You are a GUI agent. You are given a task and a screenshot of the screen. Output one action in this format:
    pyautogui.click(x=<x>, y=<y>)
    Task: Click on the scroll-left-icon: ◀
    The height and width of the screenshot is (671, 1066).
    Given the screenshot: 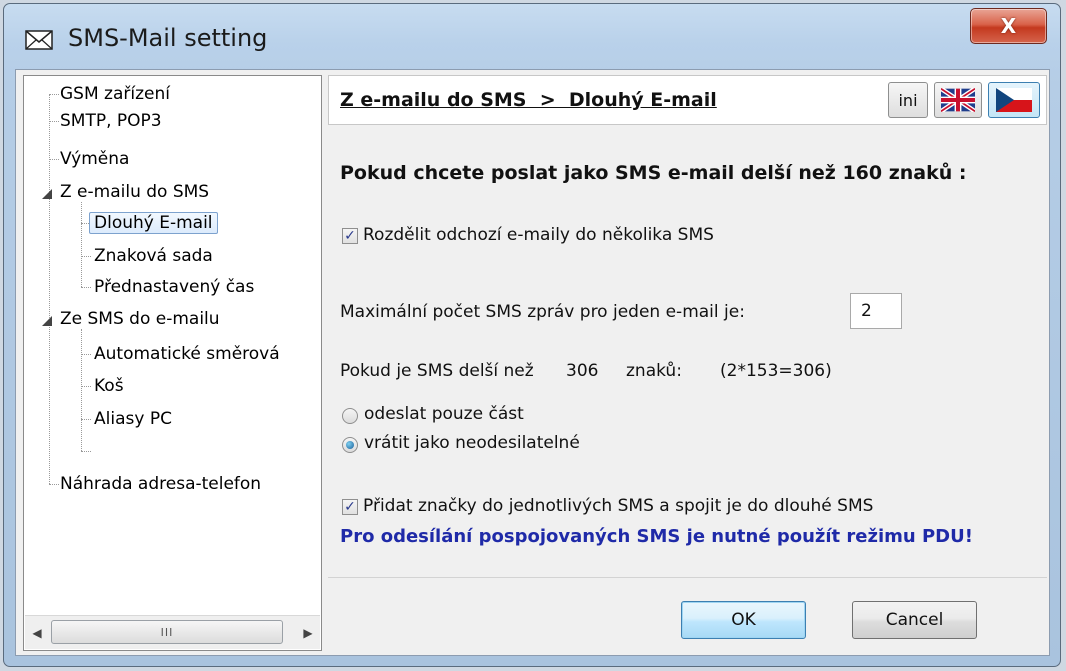 What is the action you would take?
    pyautogui.click(x=37, y=632)
    